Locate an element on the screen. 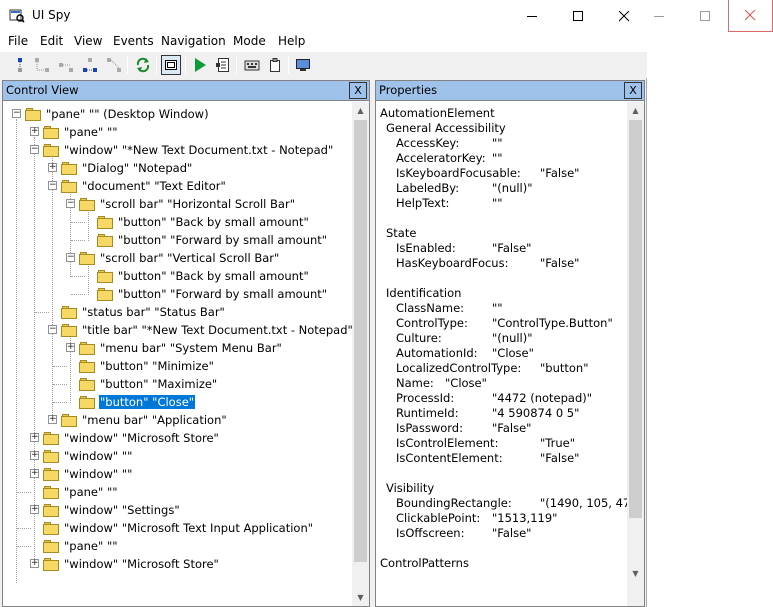  navigate-previous-sibling-button is located at coordinates (90, 65).